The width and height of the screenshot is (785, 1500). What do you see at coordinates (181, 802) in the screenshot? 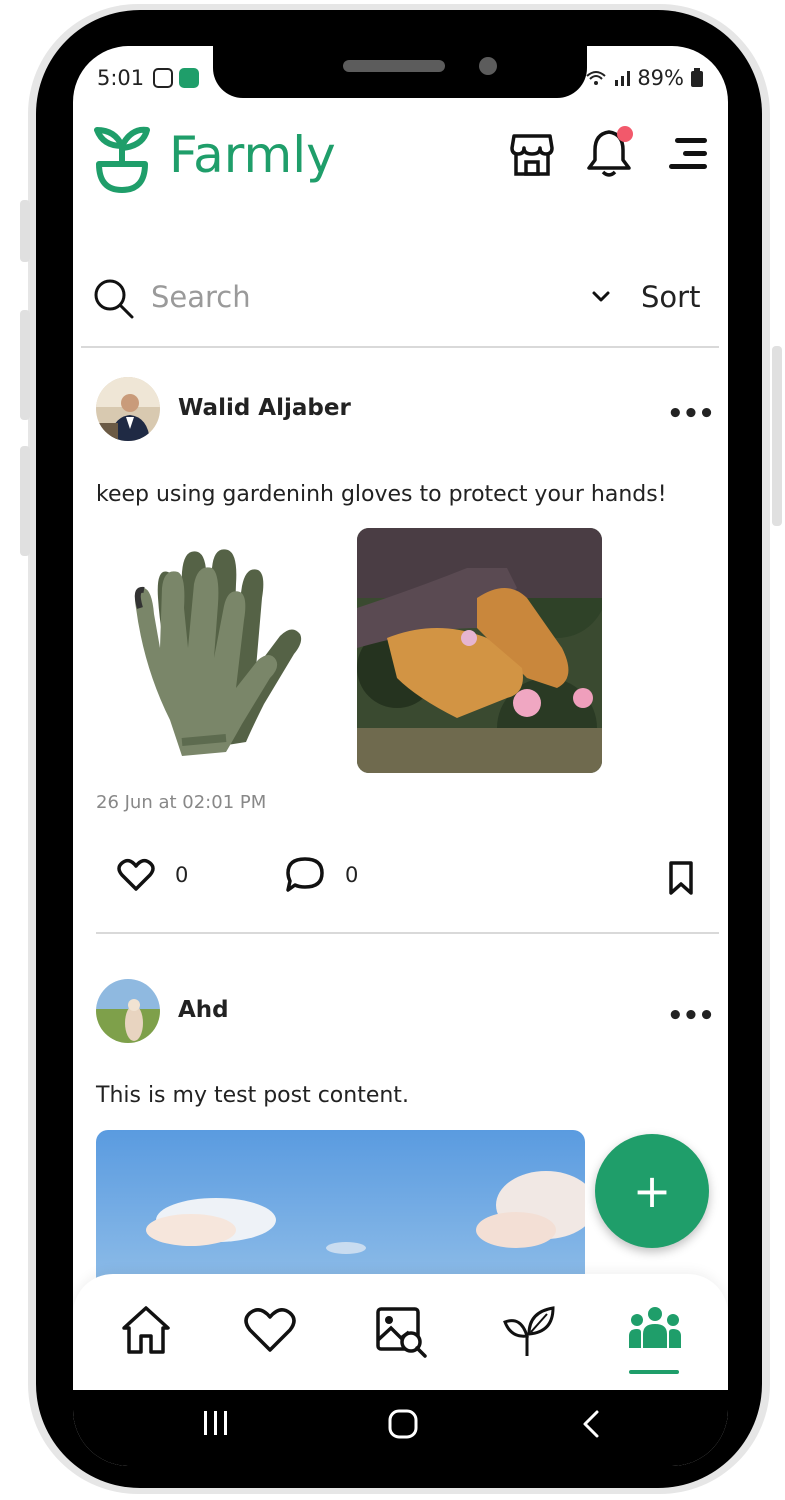
I see `post-timestamp: 26 Jun at 02:01 PM` at bounding box center [181, 802].